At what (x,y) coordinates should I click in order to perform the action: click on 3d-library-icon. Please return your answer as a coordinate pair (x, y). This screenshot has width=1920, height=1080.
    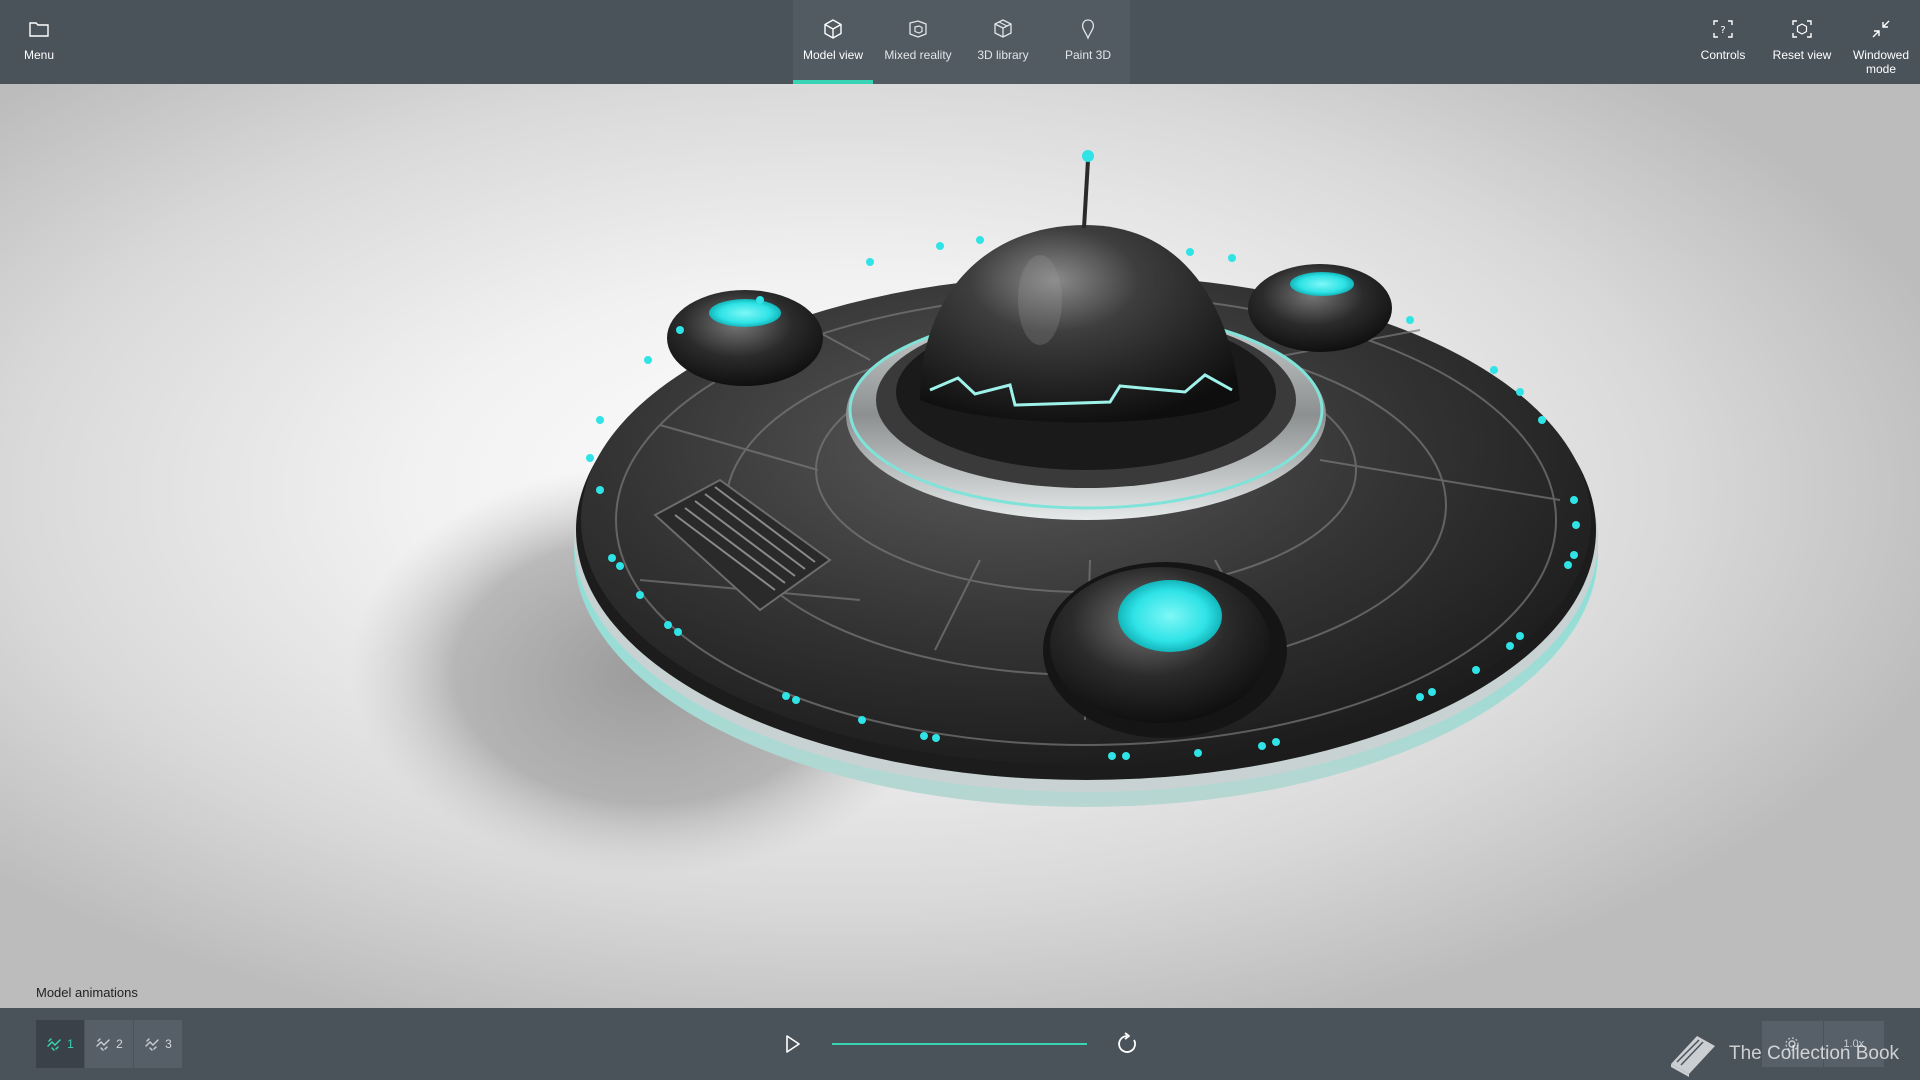
    Looking at the image, I should click on (1003, 28).